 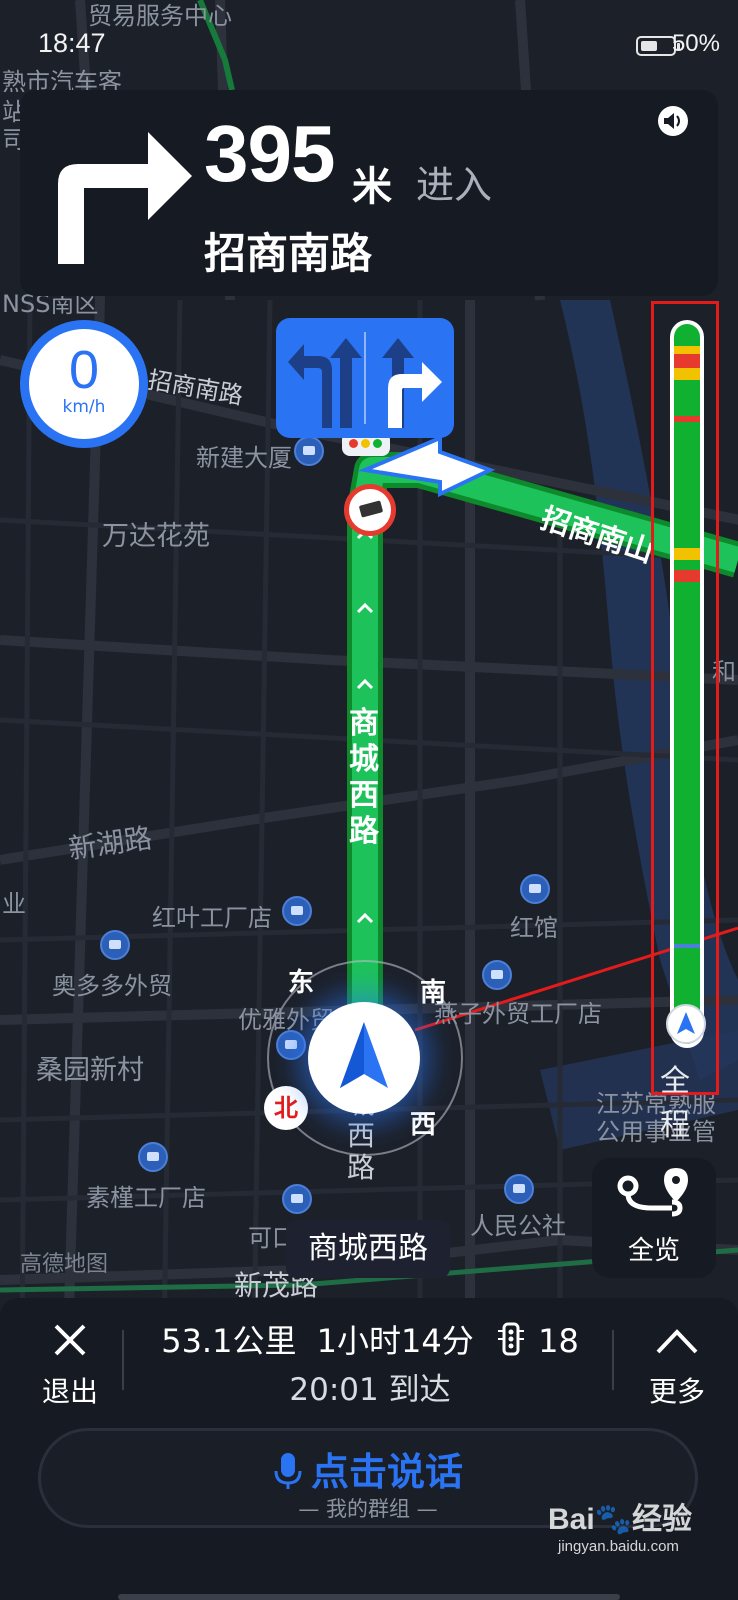 I want to click on trip-summary: 53.1公里 1小时14分 18, so click(x=370, y=1339).